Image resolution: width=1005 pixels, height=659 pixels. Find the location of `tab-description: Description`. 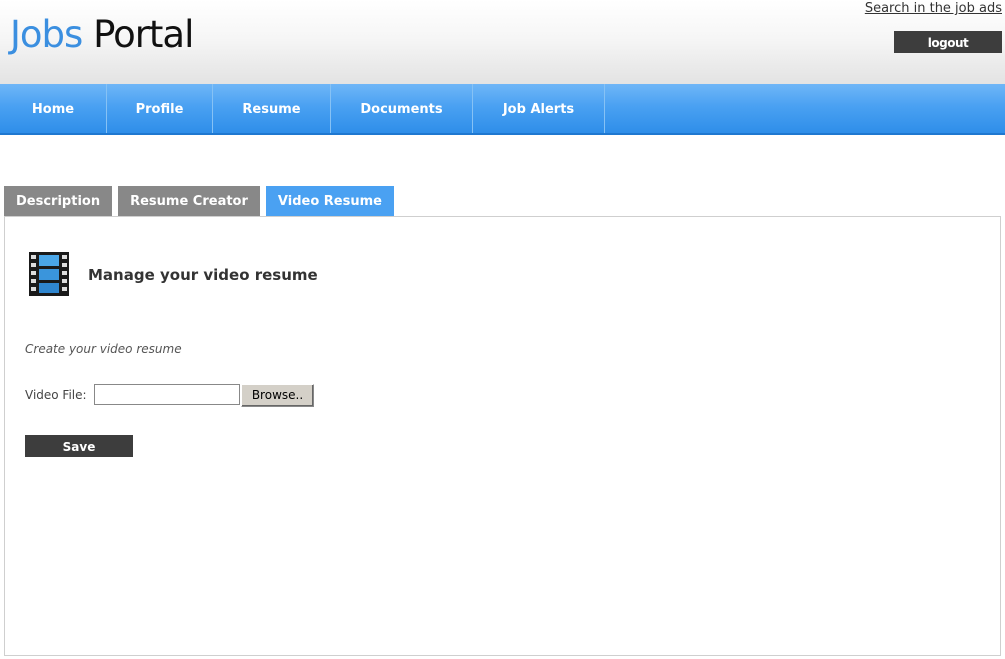

tab-description: Description is located at coordinates (58, 201).